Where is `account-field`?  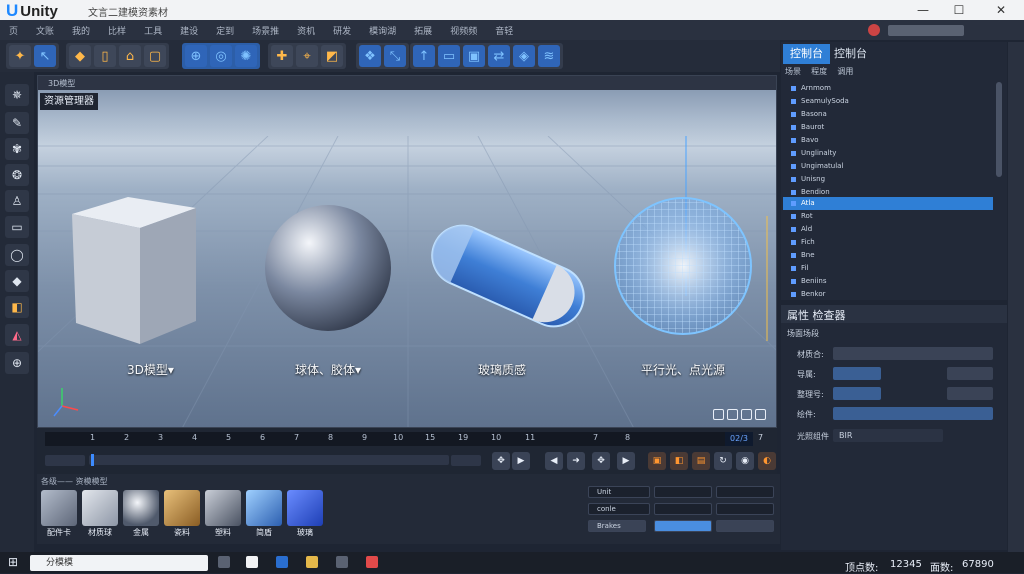 account-field is located at coordinates (926, 30).